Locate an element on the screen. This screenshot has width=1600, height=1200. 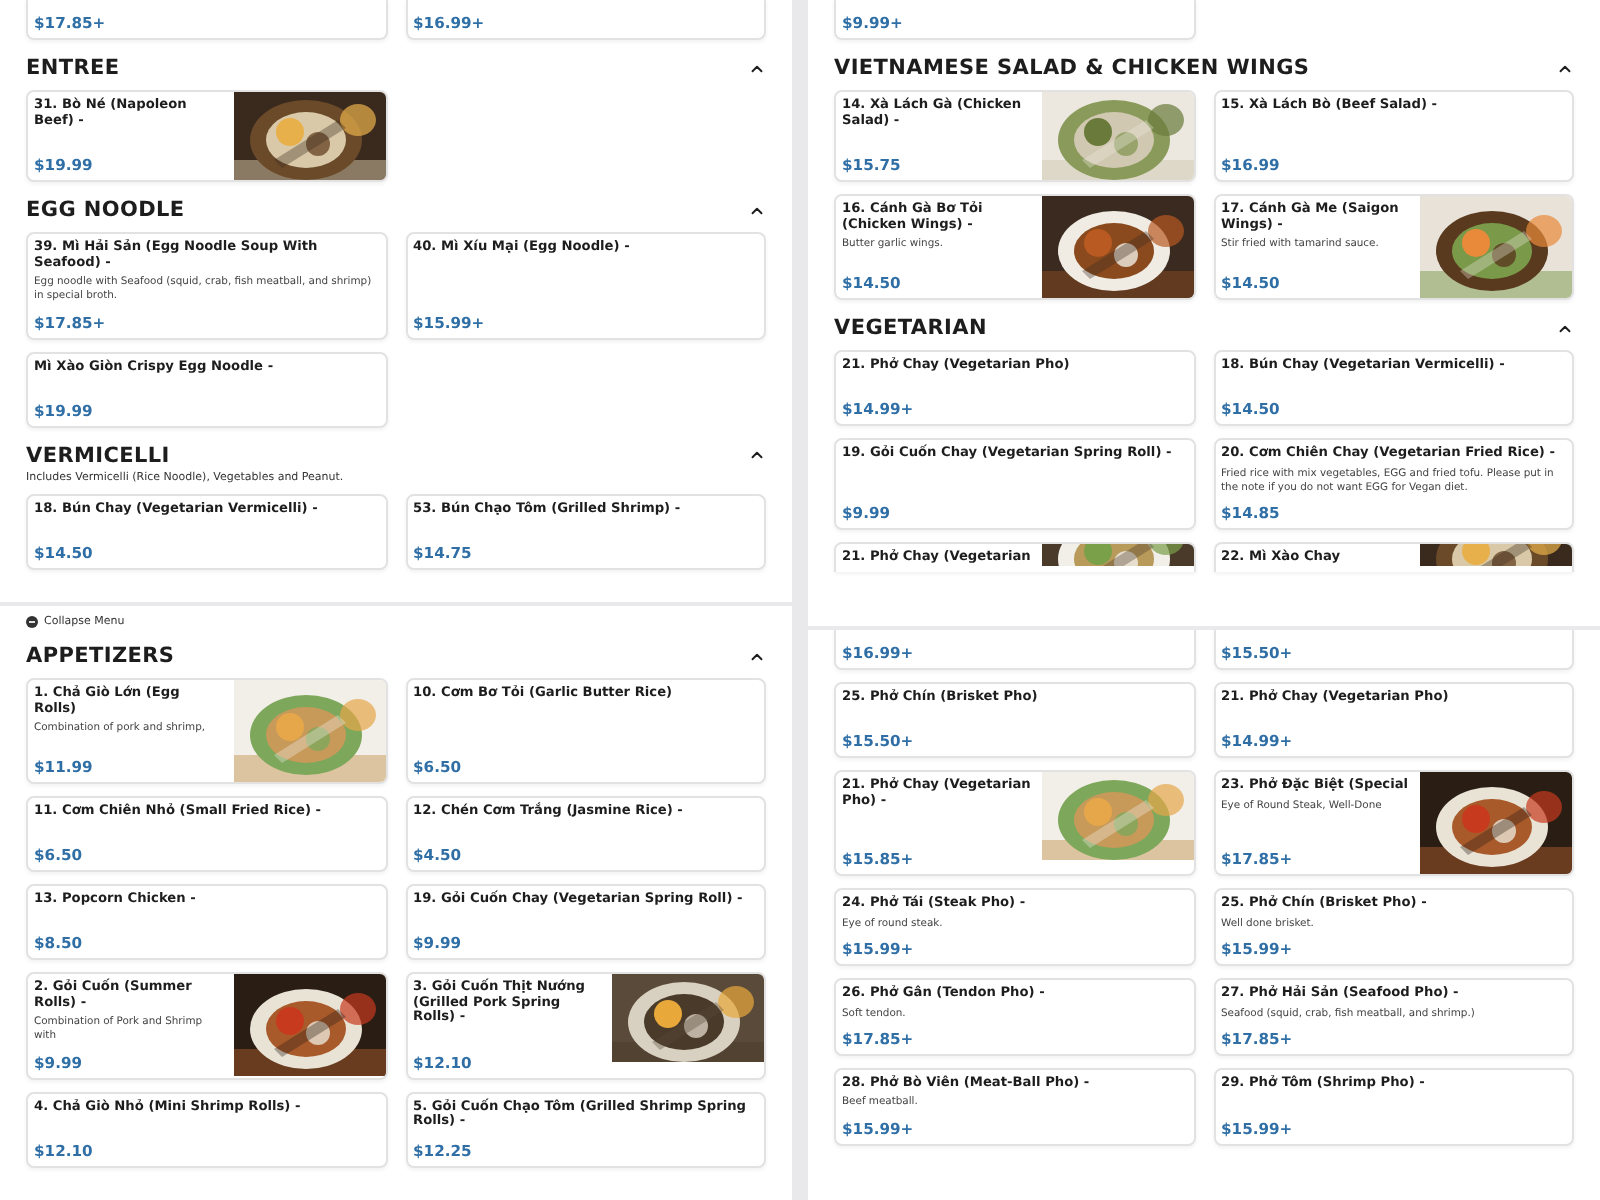
section-title: VIETNAMESE SALAD & CHICKEN WINGS is located at coordinates (1072, 68).